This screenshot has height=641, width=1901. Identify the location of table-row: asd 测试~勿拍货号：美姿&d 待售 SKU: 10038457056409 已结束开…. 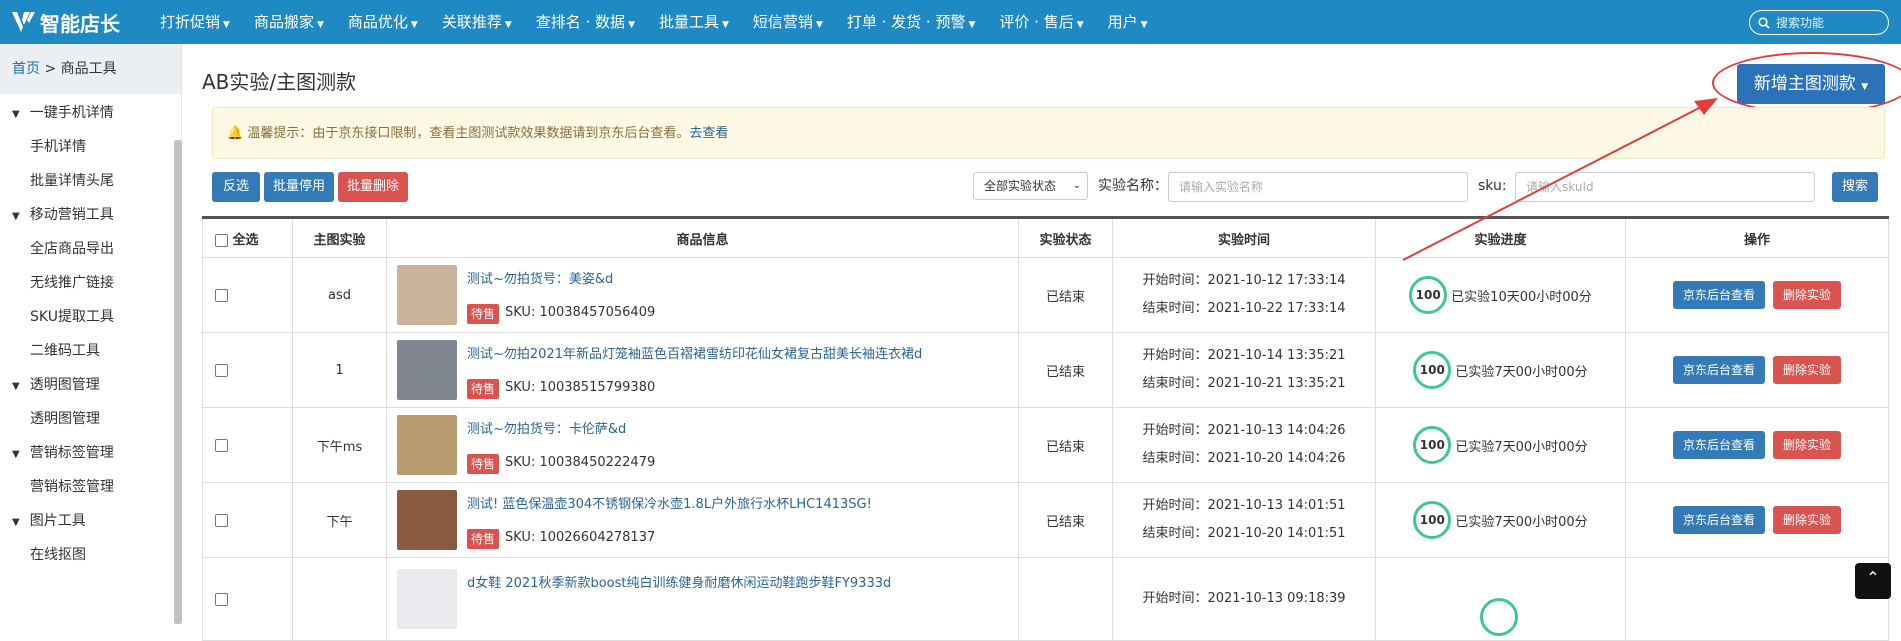
(1045, 295).